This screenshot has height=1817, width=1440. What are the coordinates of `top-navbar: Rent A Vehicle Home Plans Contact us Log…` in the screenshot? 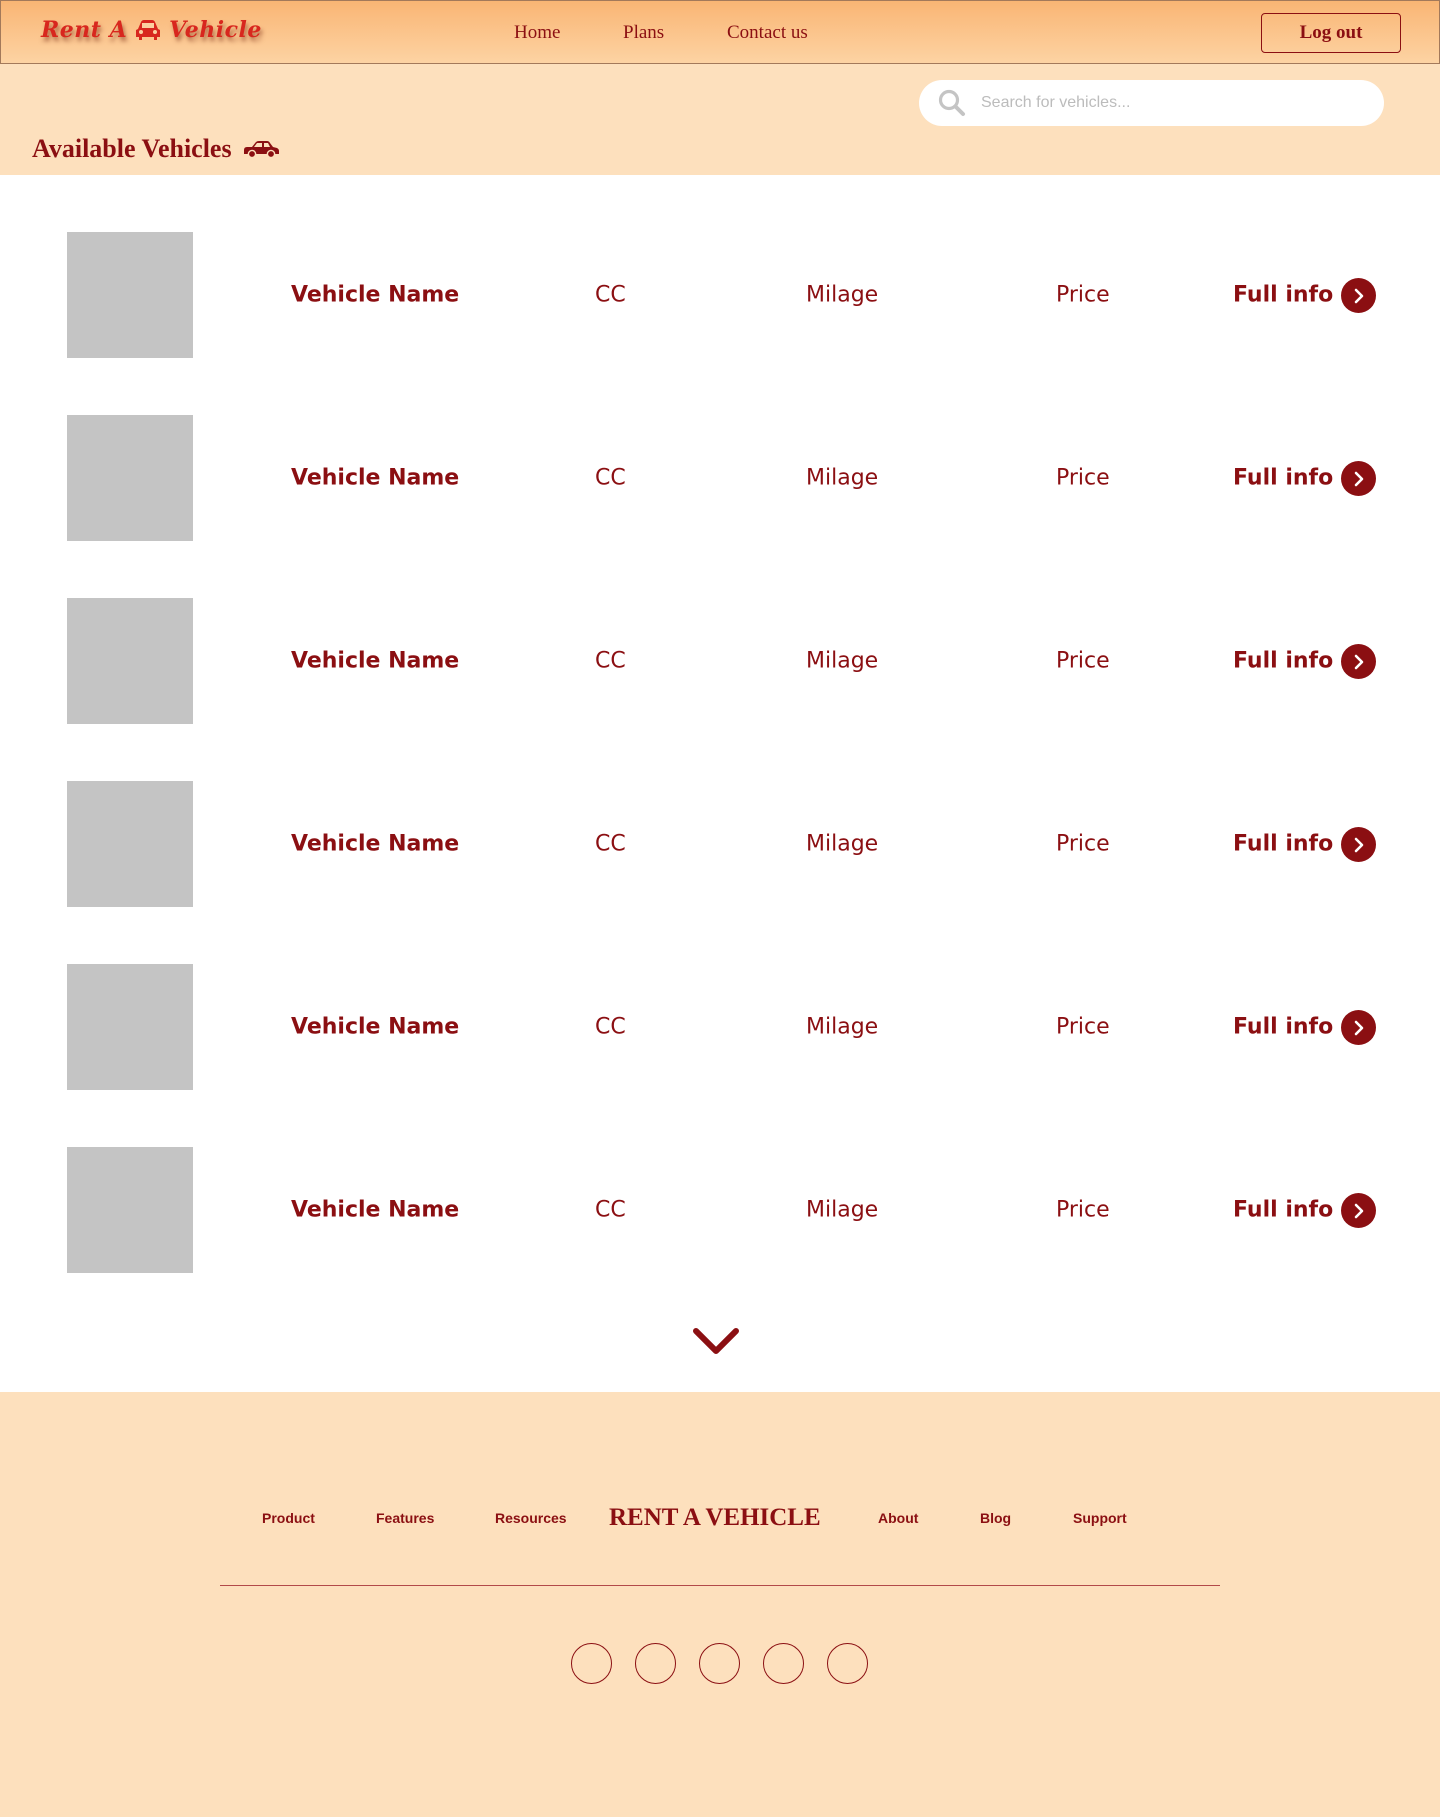 It's located at (720, 32).